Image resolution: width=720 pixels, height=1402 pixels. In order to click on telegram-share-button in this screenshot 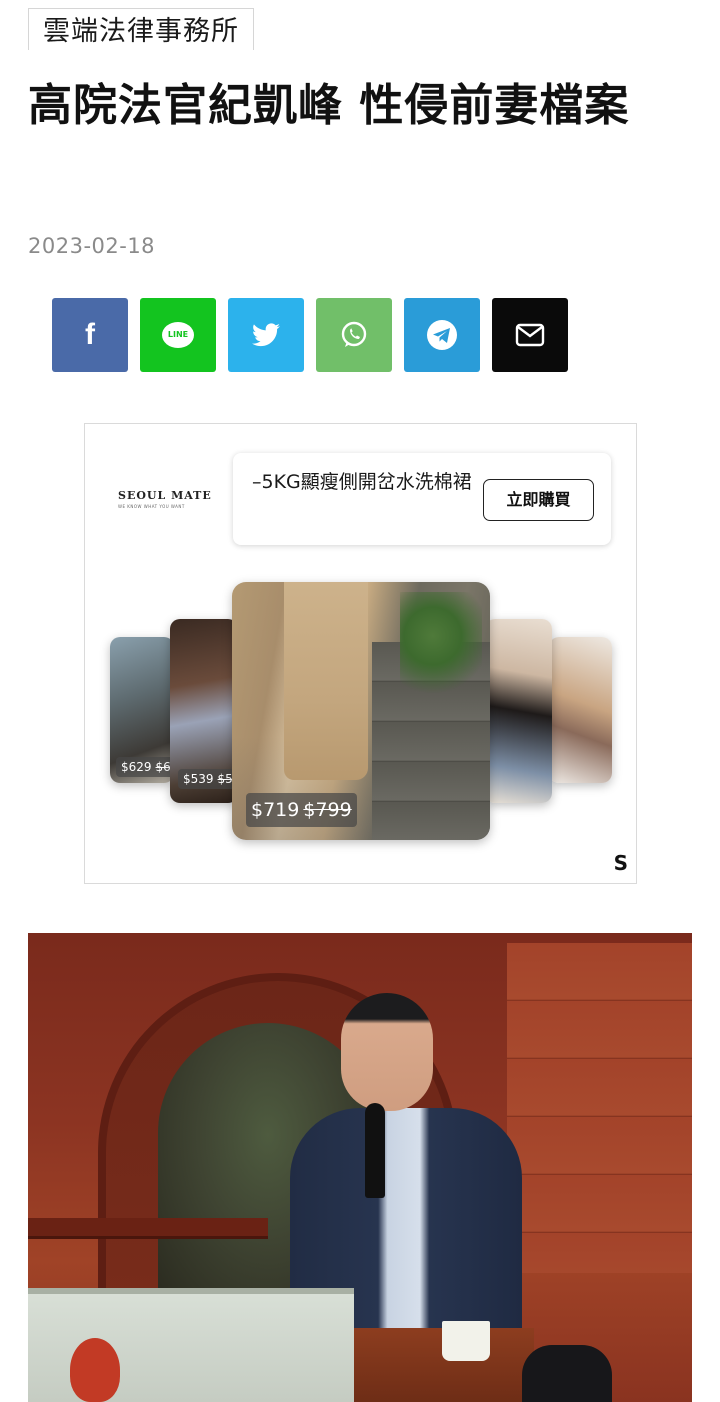, I will do `click(442, 335)`.